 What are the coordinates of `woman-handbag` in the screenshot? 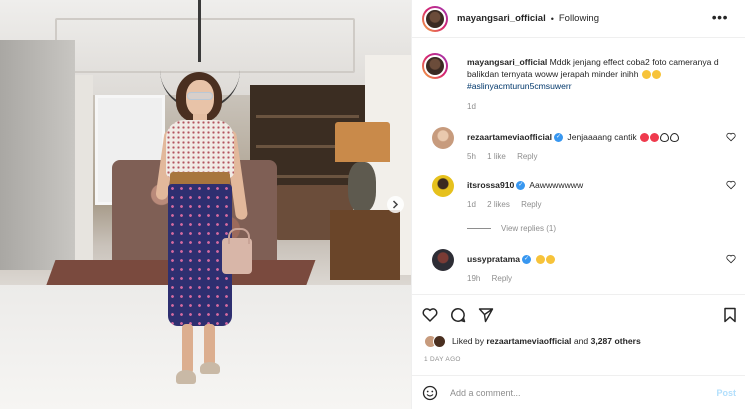 It's located at (237, 251).